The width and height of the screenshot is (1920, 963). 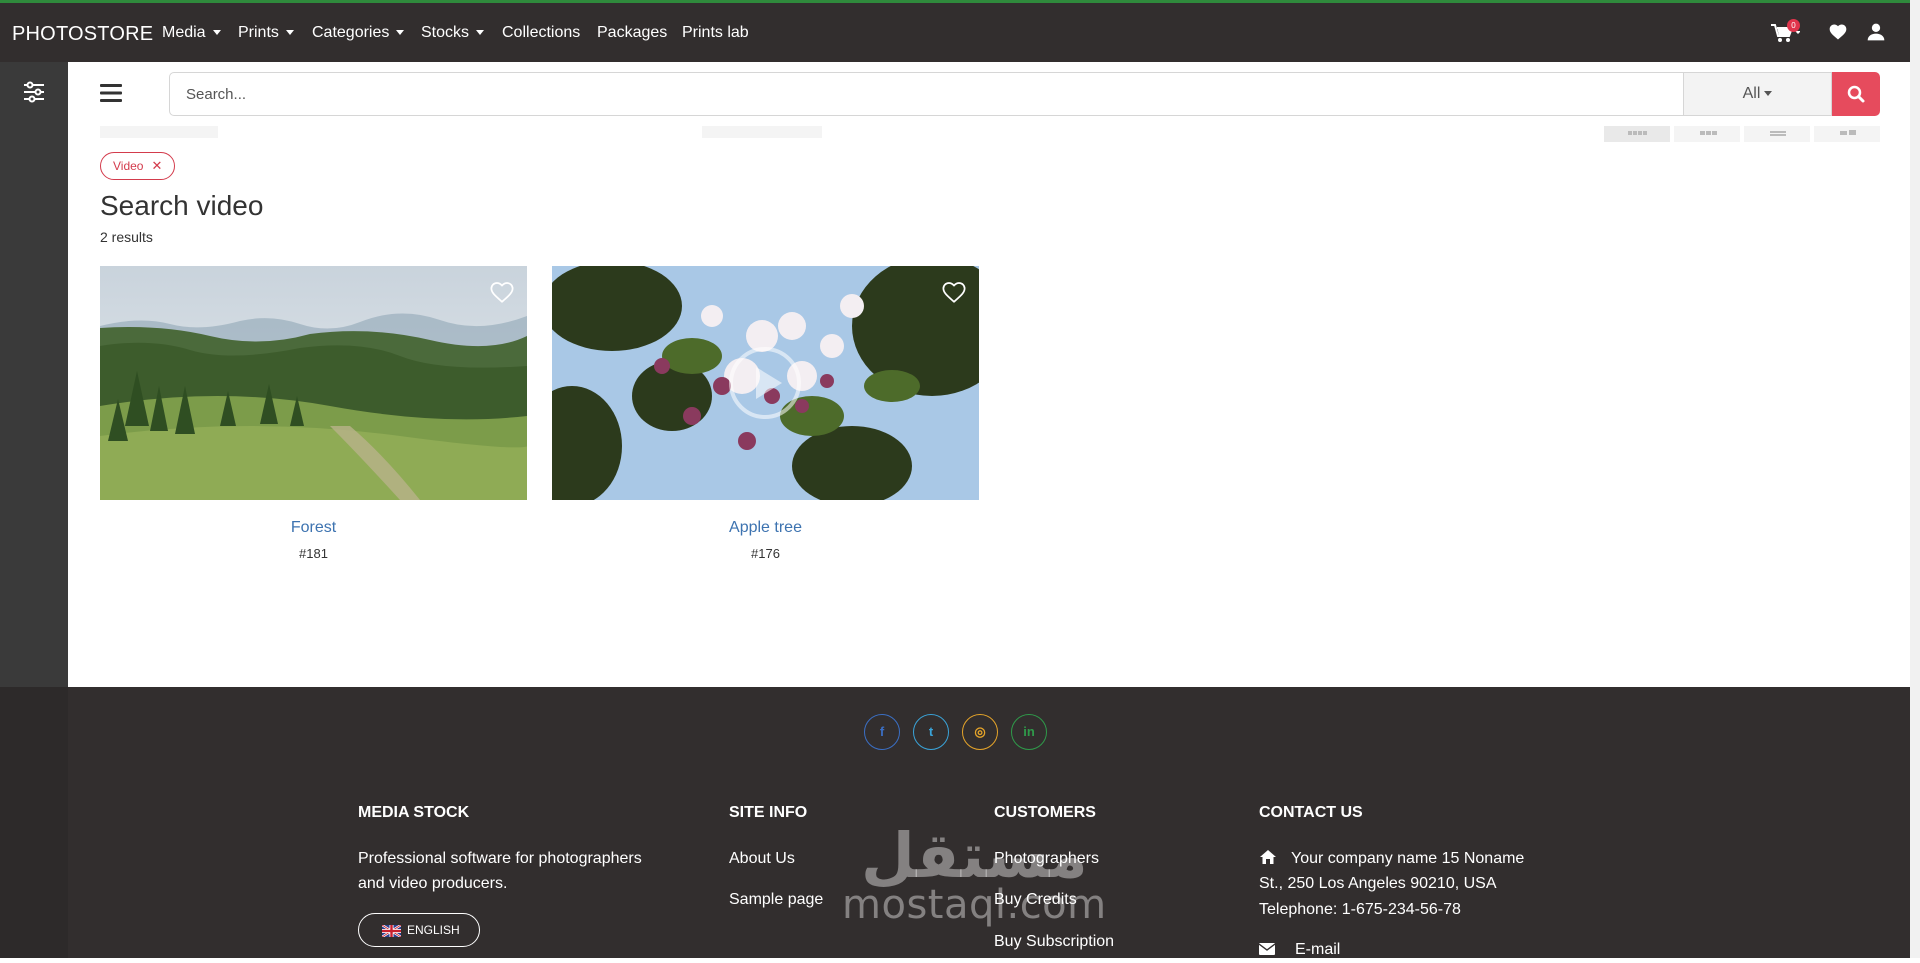 I want to click on nav-media: Media, so click(x=191, y=33).